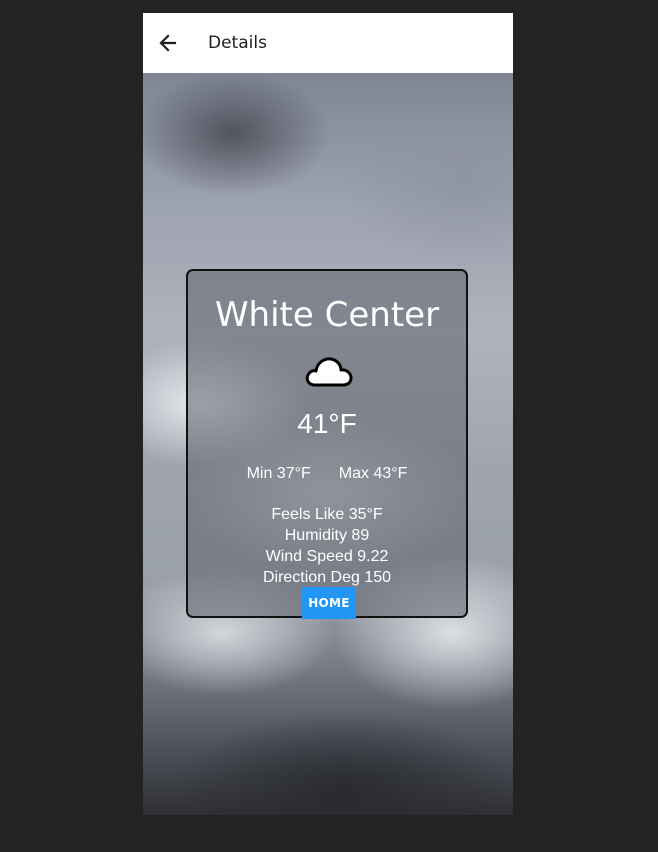 Image resolution: width=658 pixels, height=852 pixels. I want to click on app-bar: Details, so click(328, 43).